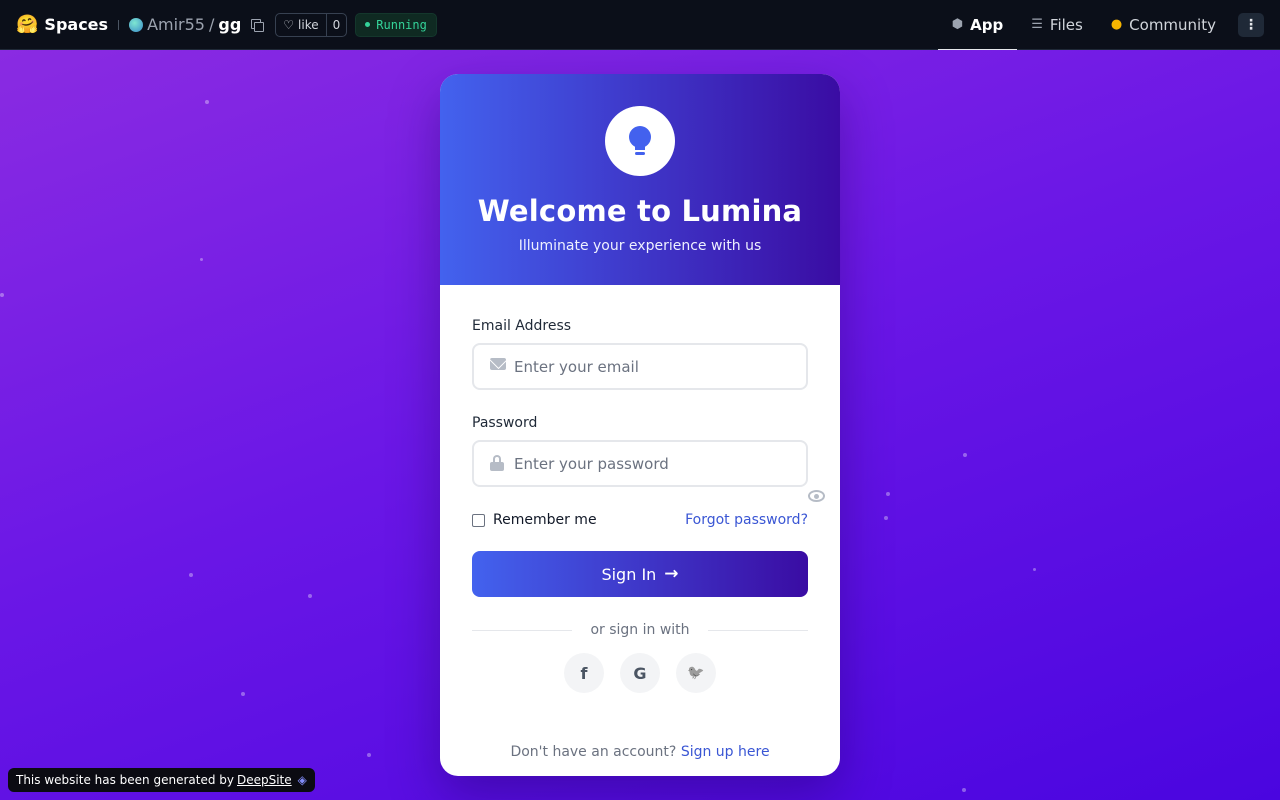 The image size is (1280, 800). Describe the element at coordinates (337, 25) in the screenshot. I see `like-count: 0` at that location.